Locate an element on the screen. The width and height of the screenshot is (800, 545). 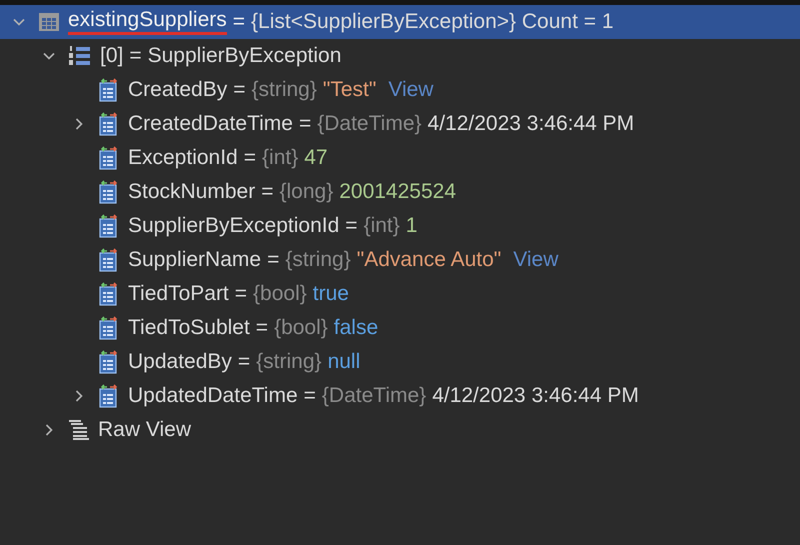
value-text: true is located at coordinates (330, 294).